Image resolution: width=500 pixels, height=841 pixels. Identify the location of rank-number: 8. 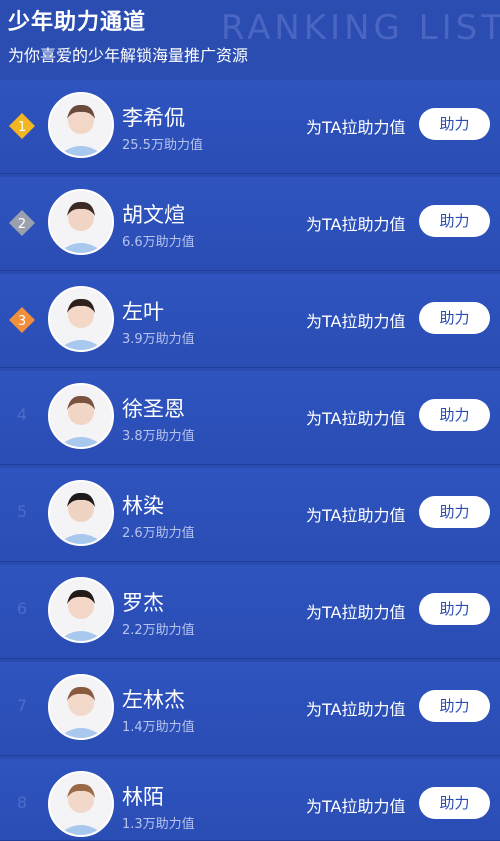
(22, 802).